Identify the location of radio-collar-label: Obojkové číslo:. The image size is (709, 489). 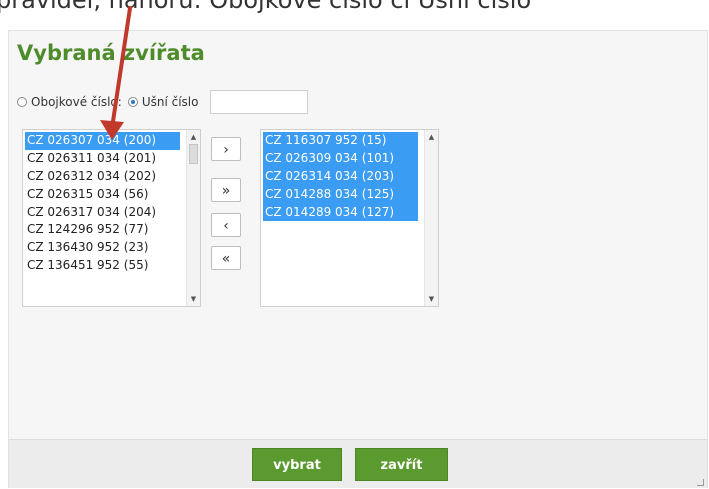
(76, 102).